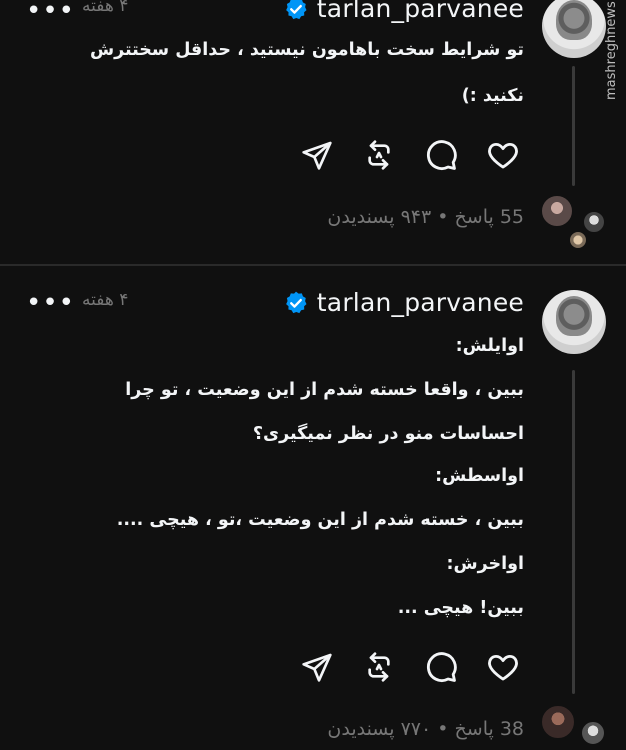 Image resolution: width=626 pixels, height=750 pixels. What do you see at coordinates (425, 729) in the screenshot?
I see `post-stats: 38 پاسخ • ۷۷۰ پسندیدن` at bounding box center [425, 729].